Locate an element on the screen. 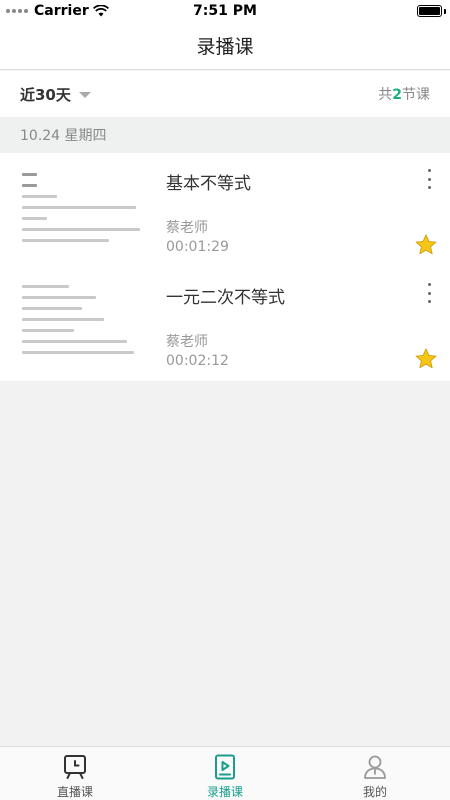 This screenshot has width=450, height=800. live-class-icon is located at coordinates (75, 767).